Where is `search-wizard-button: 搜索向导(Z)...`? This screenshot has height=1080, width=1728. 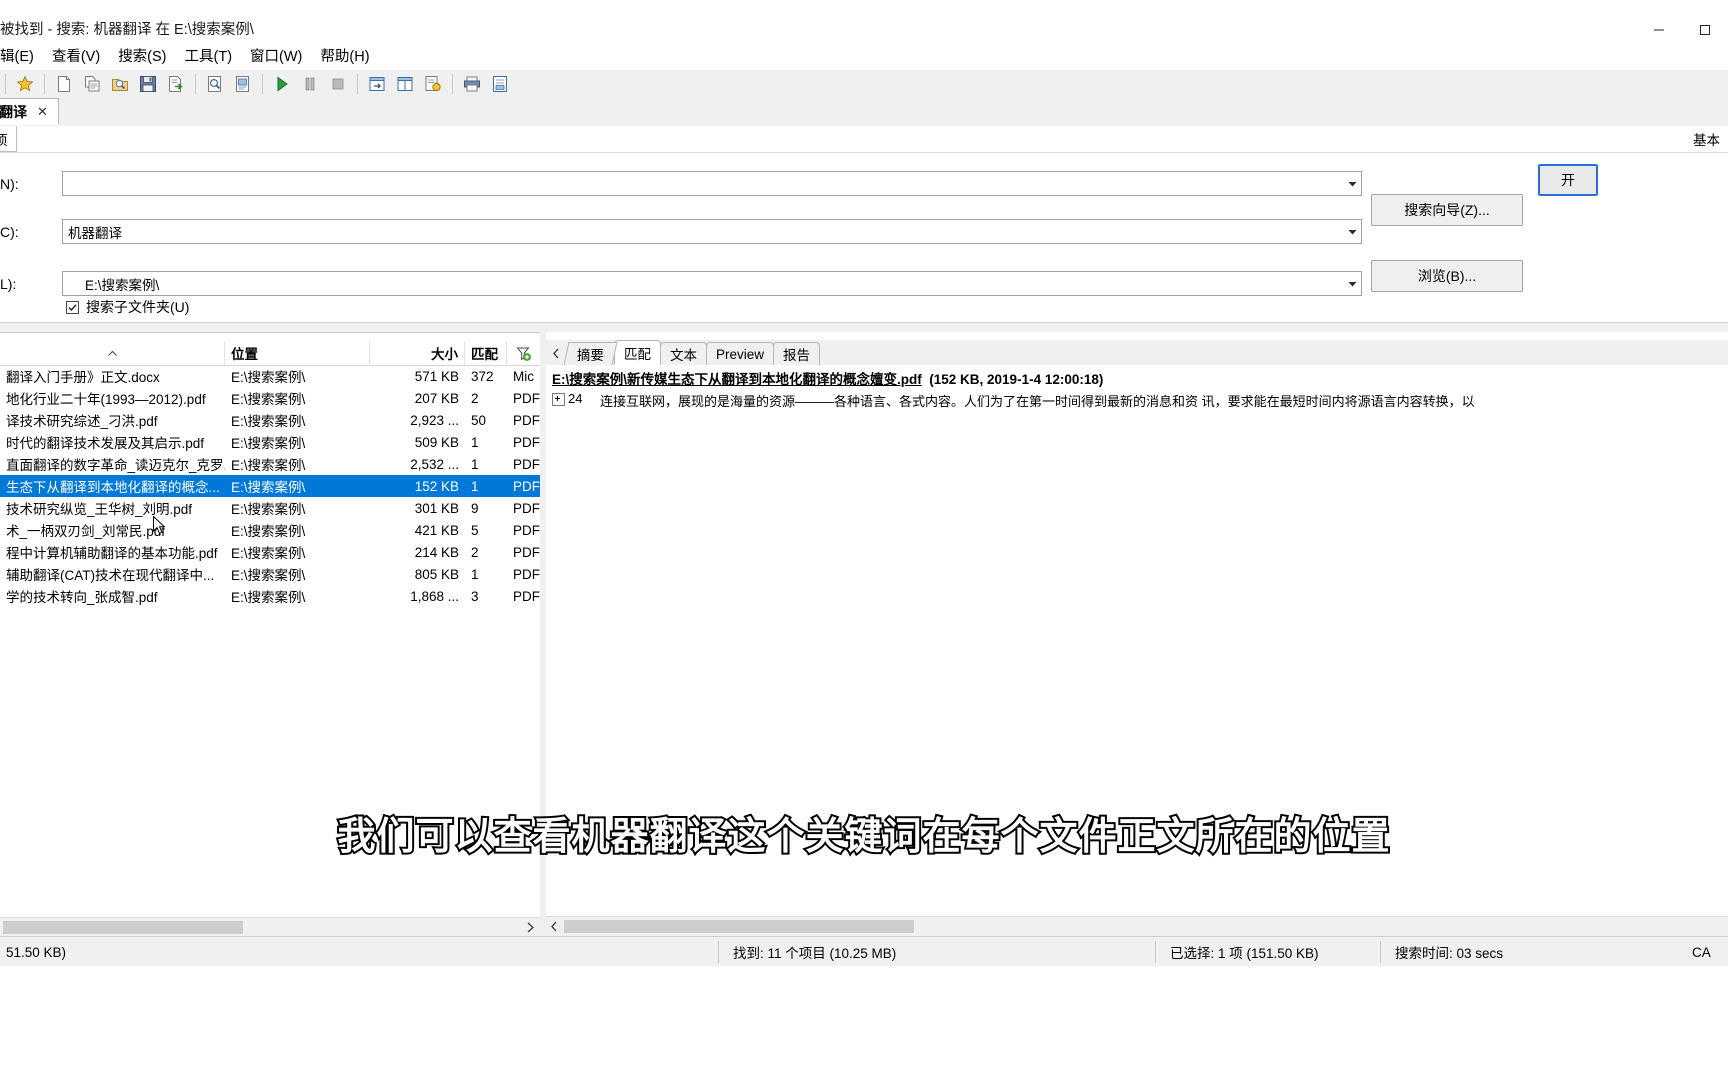 search-wizard-button: 搜索向导(Z)... is located at coordinates (1447, 210).